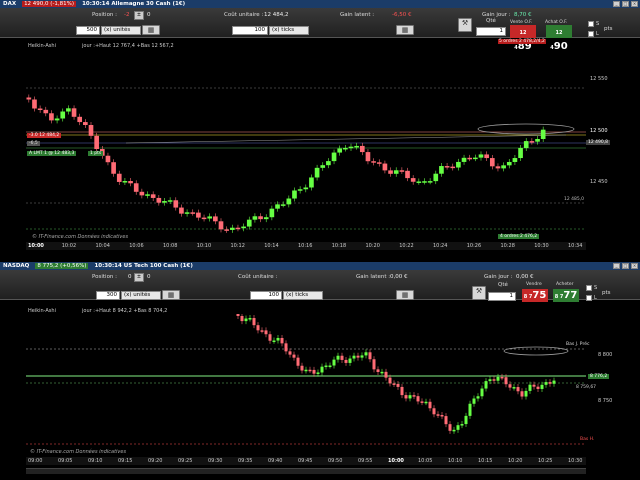  Describe the element at coordinates (258, 277) in the screenshot. I see `cout-label: Coût unitaire :` at that location.